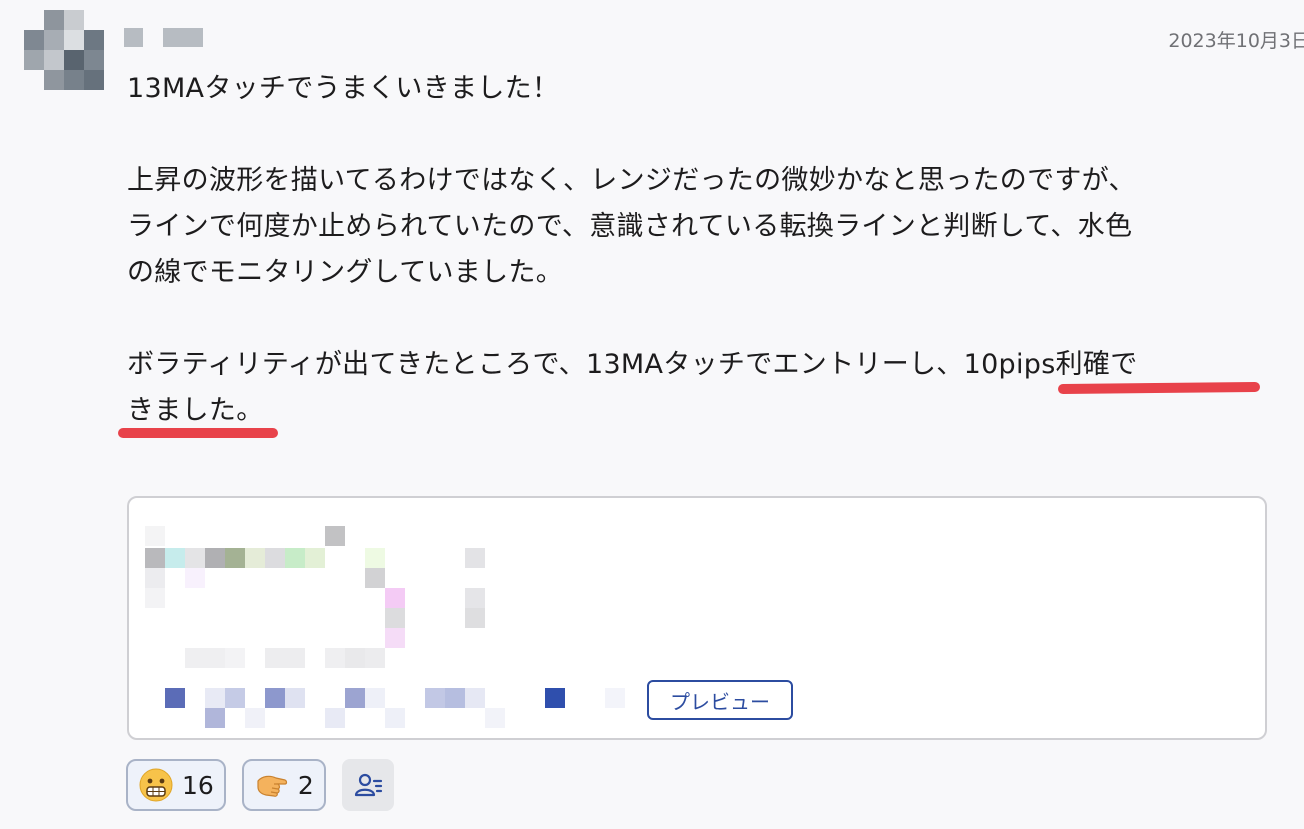 This screenshot has height=829, width=1304. I want to click on message-line: 上昇の波形を描いてるわけではなく、レンジだったの微妙かなと思ったのですが、, so click(631, 180).